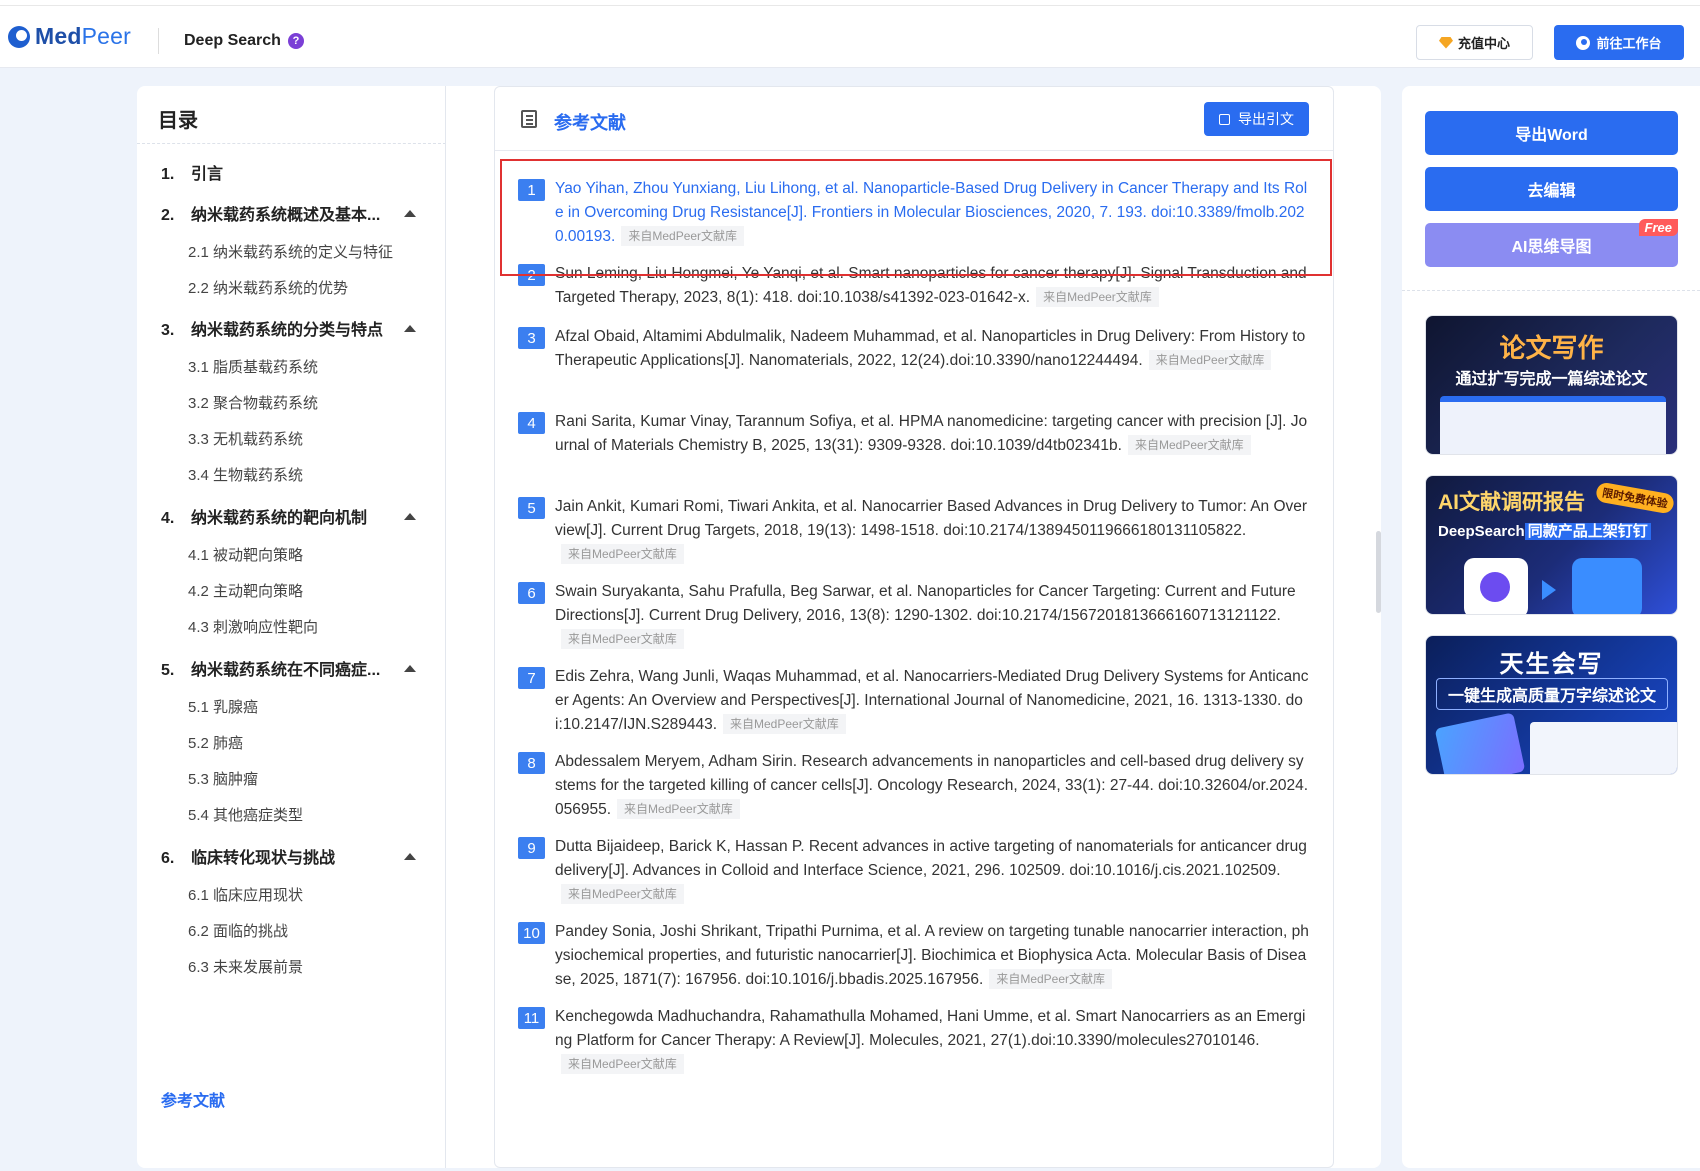  Describe the element at coordinates (19, 36) in the screenshot. I see `logo-icon` at that location.